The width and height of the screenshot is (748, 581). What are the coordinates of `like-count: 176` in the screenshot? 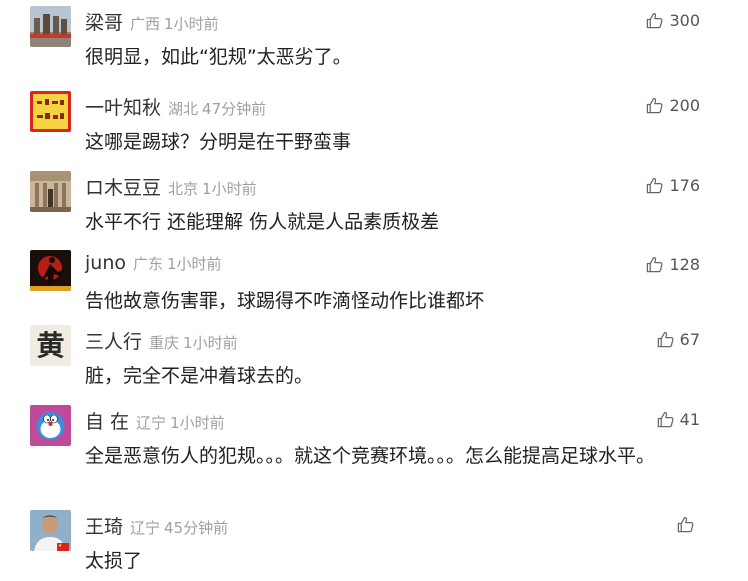 It's located at (684, 185).